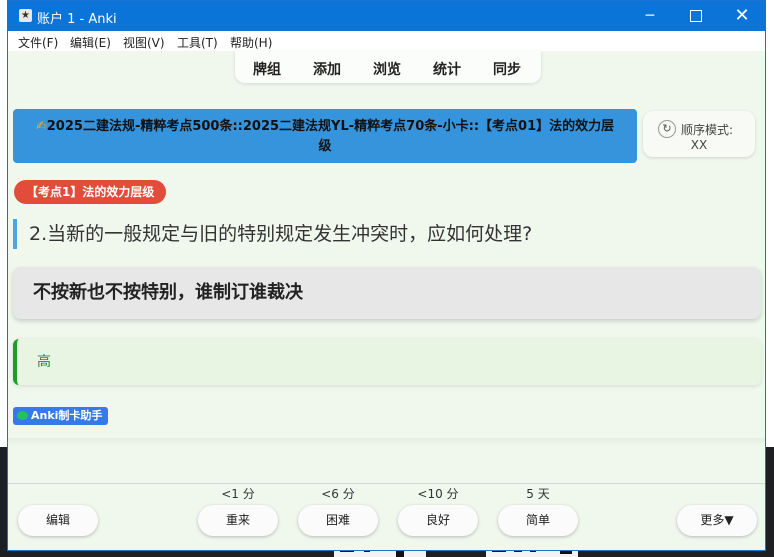  What do you see at coordinates (650, 16) in the screenshot?
I see `minimize-button: ─` at bounding box center [650, 16].